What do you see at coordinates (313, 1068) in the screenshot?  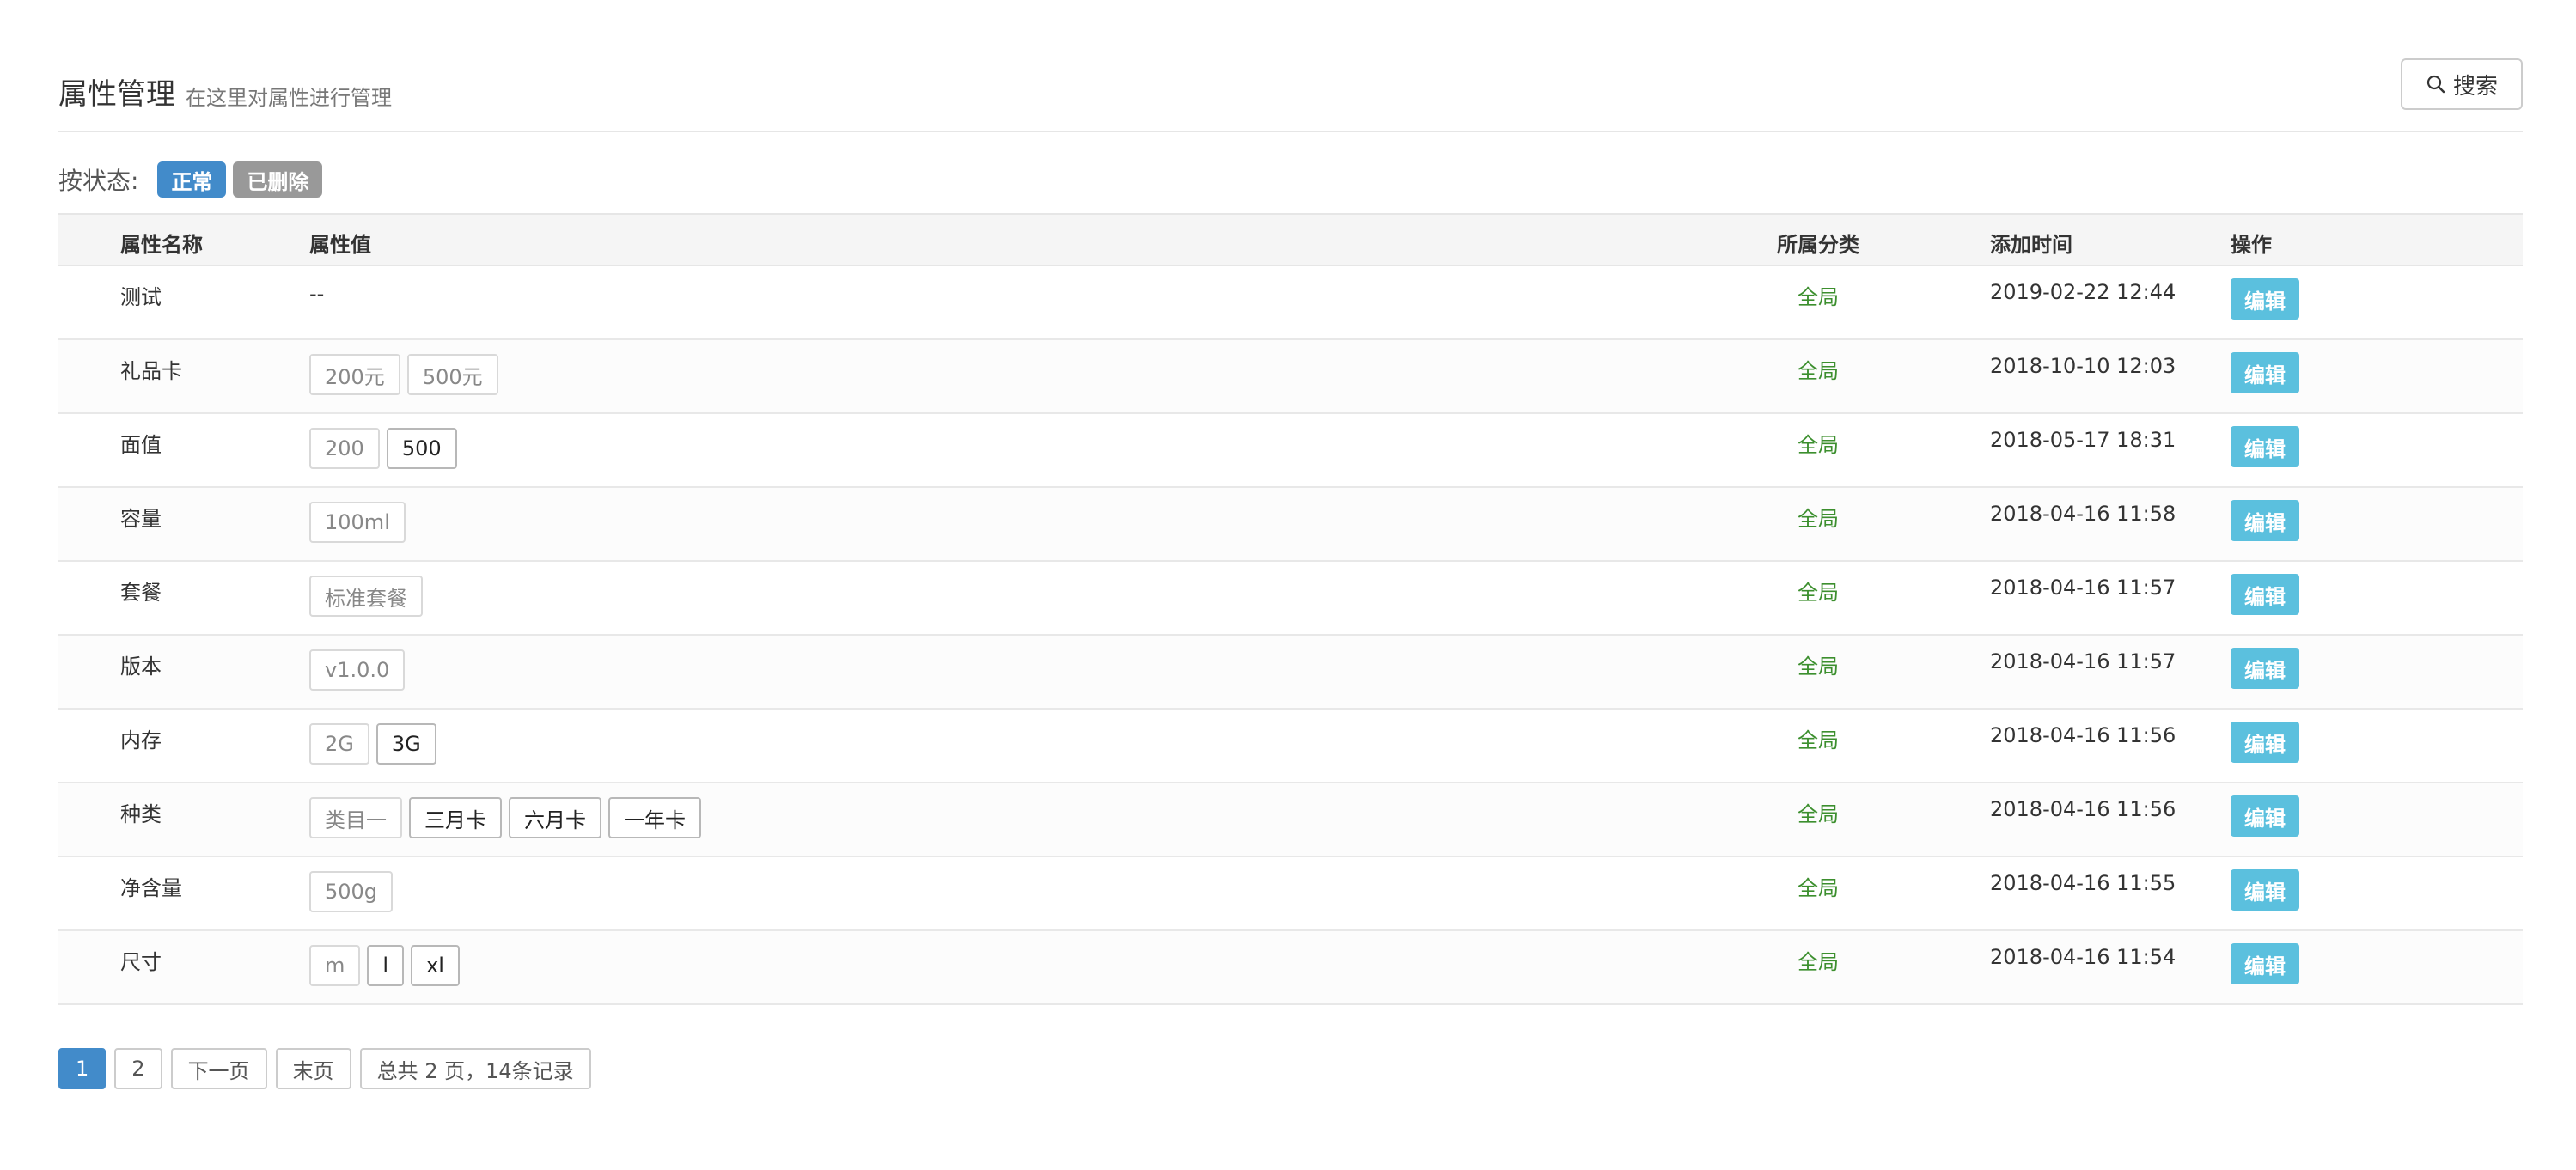 I see `last-page-button: 末页` at bounding box center [313, 1068].